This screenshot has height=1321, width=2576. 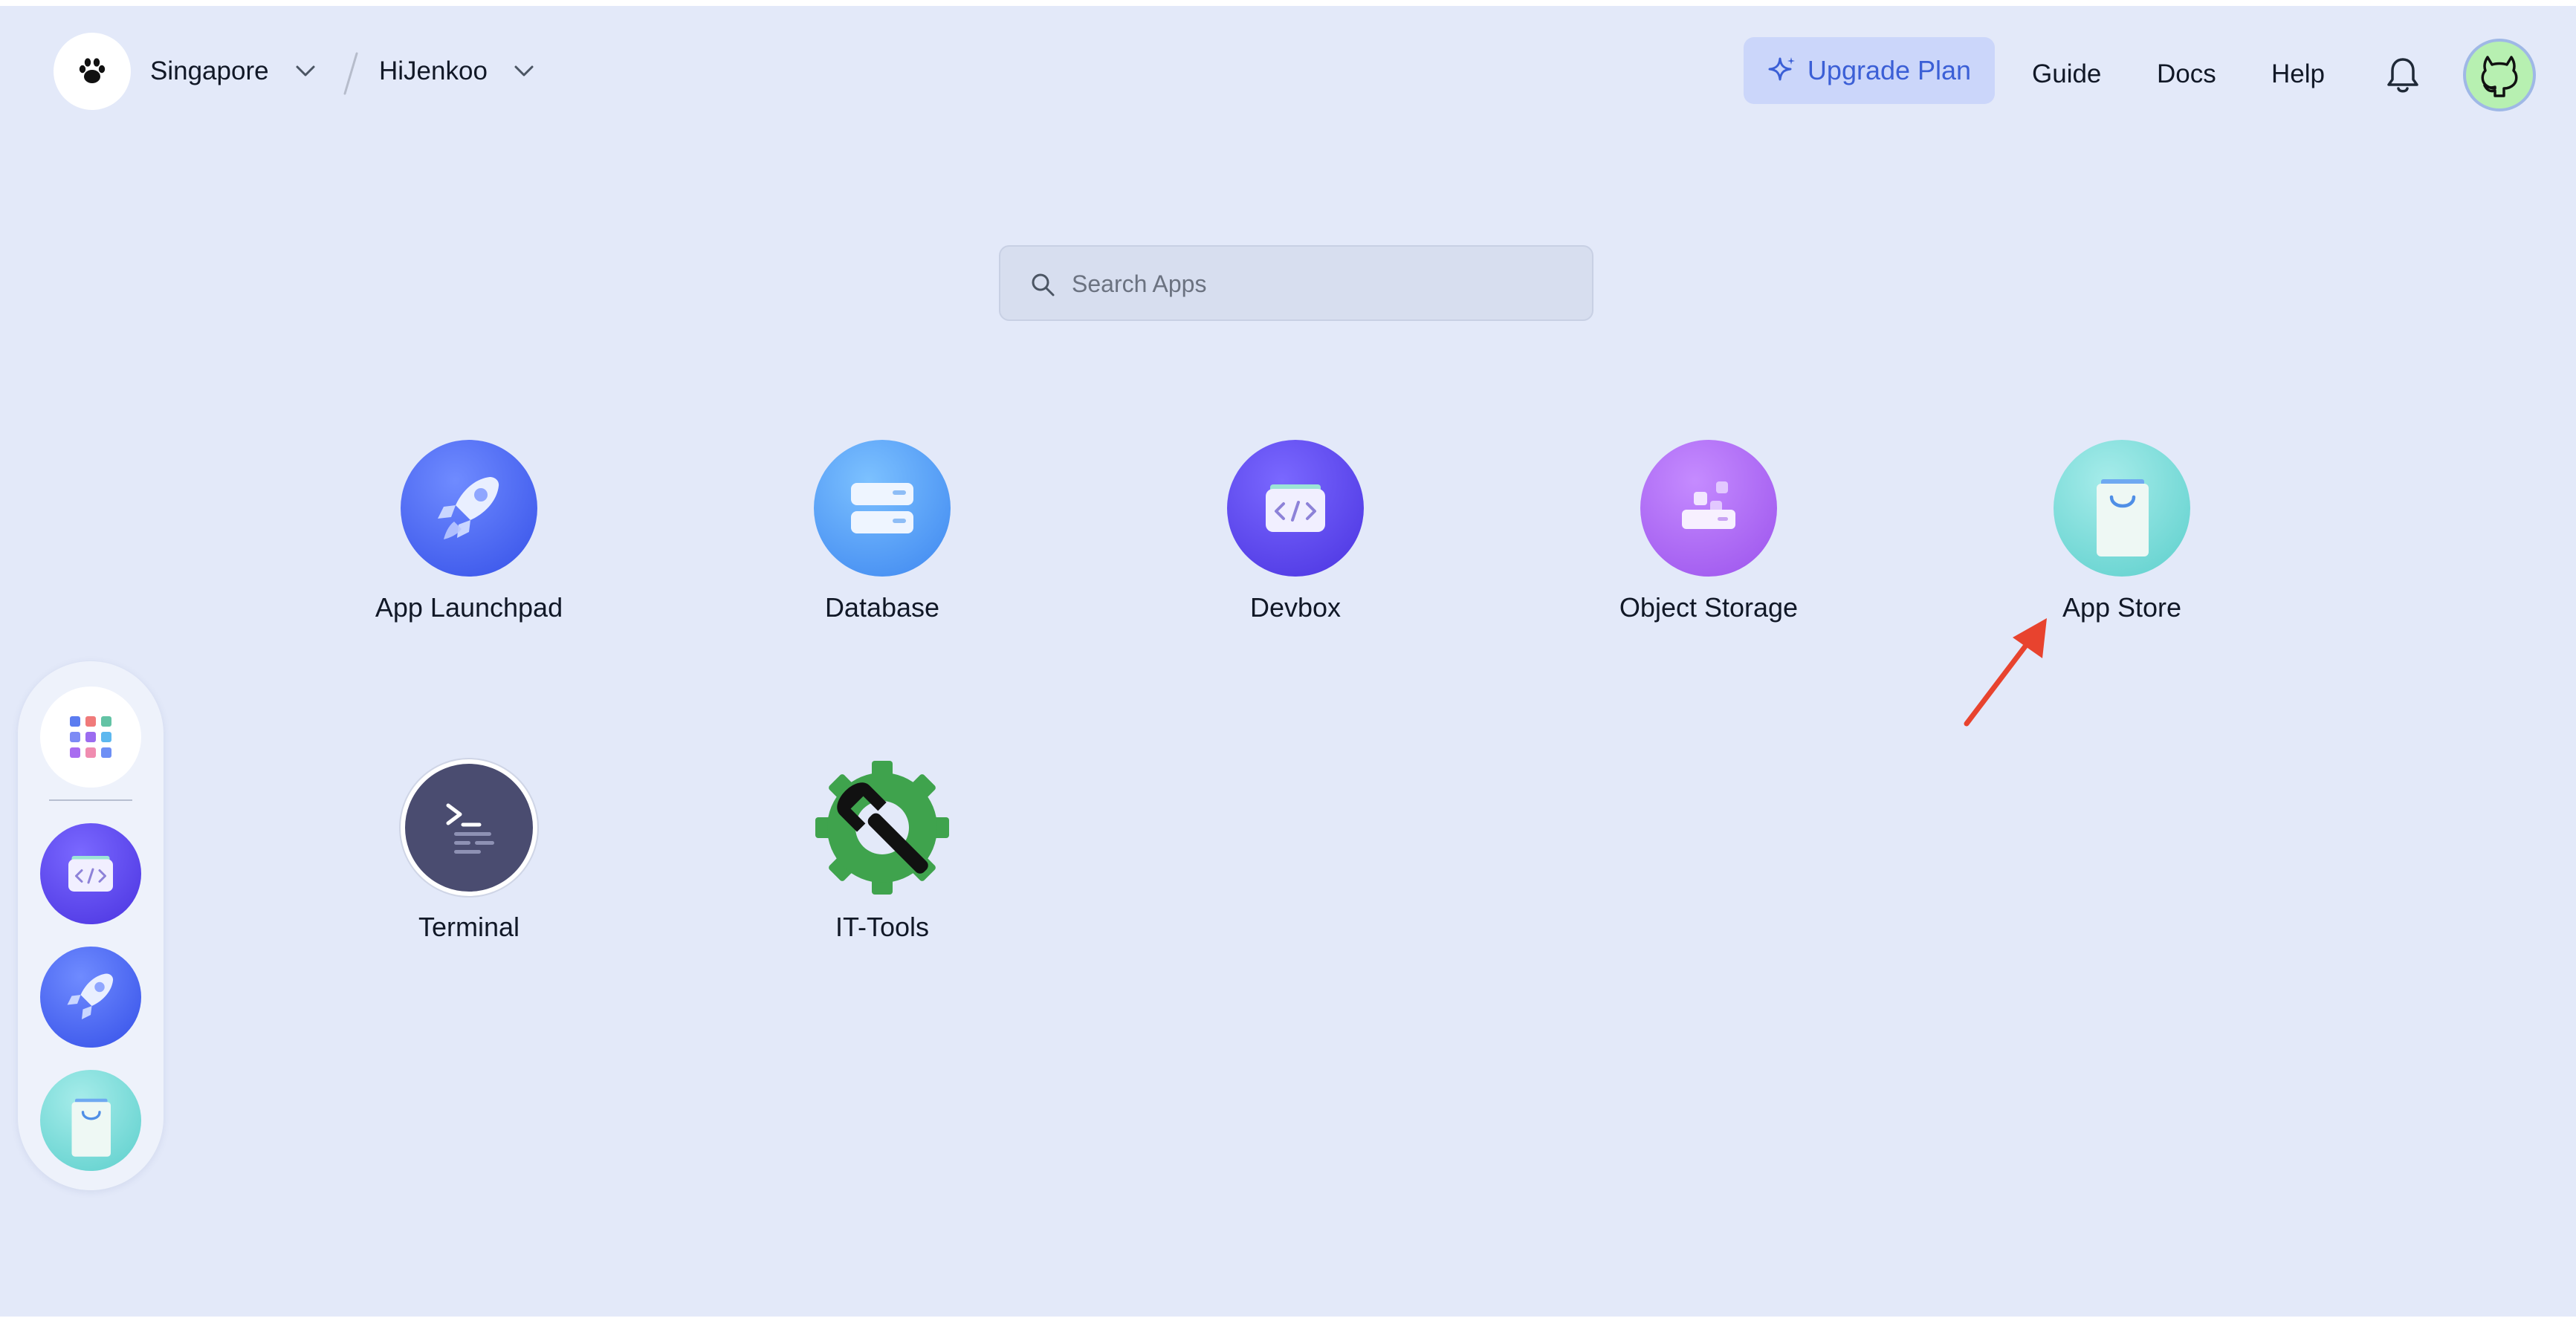 What do you see at coordinates (882, 827) in the screenshot?
I see `wrench-gear-icon` at bounding box center [882, 827].